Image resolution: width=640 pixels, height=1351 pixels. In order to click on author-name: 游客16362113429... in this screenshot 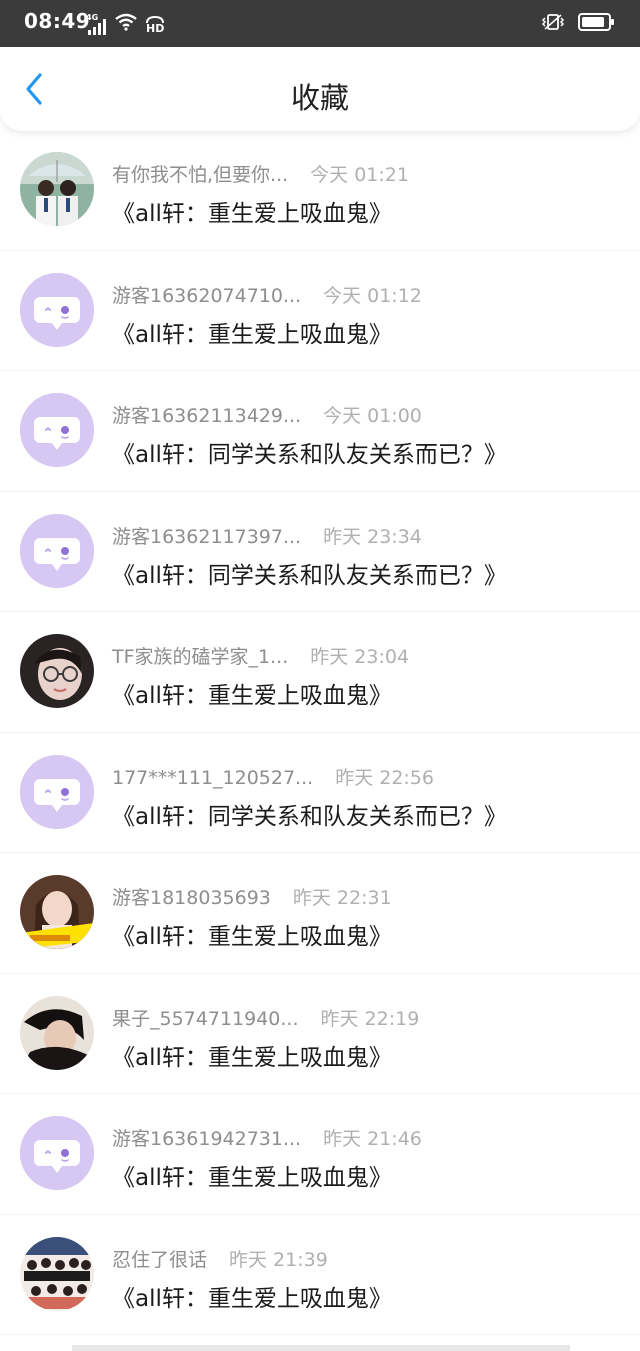, I will do `click(207, 416)`.